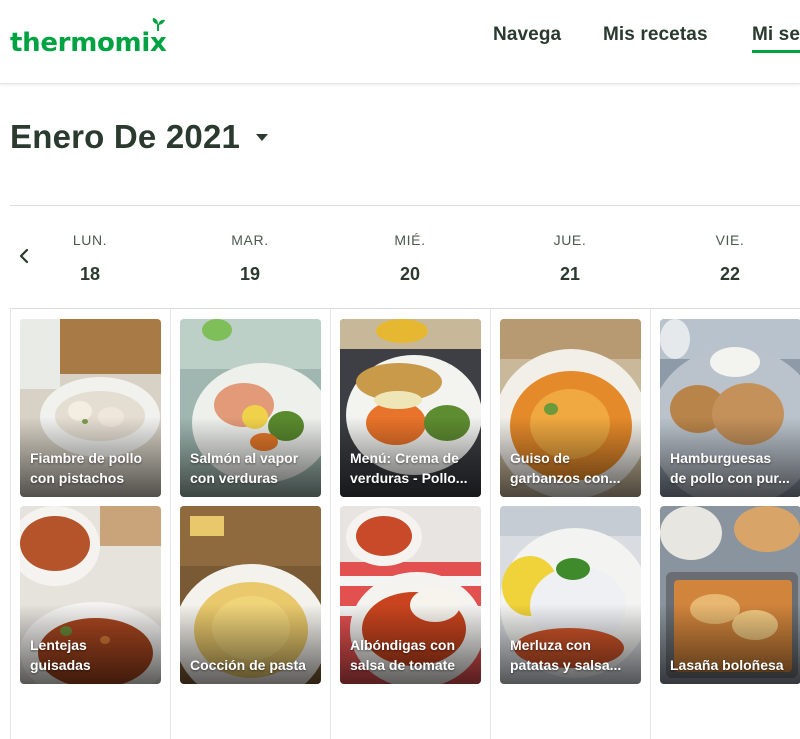 The width and height of the screenshot is (800, 739). I want to click on day-header-mon: LUN. 18, so click(90, 257).